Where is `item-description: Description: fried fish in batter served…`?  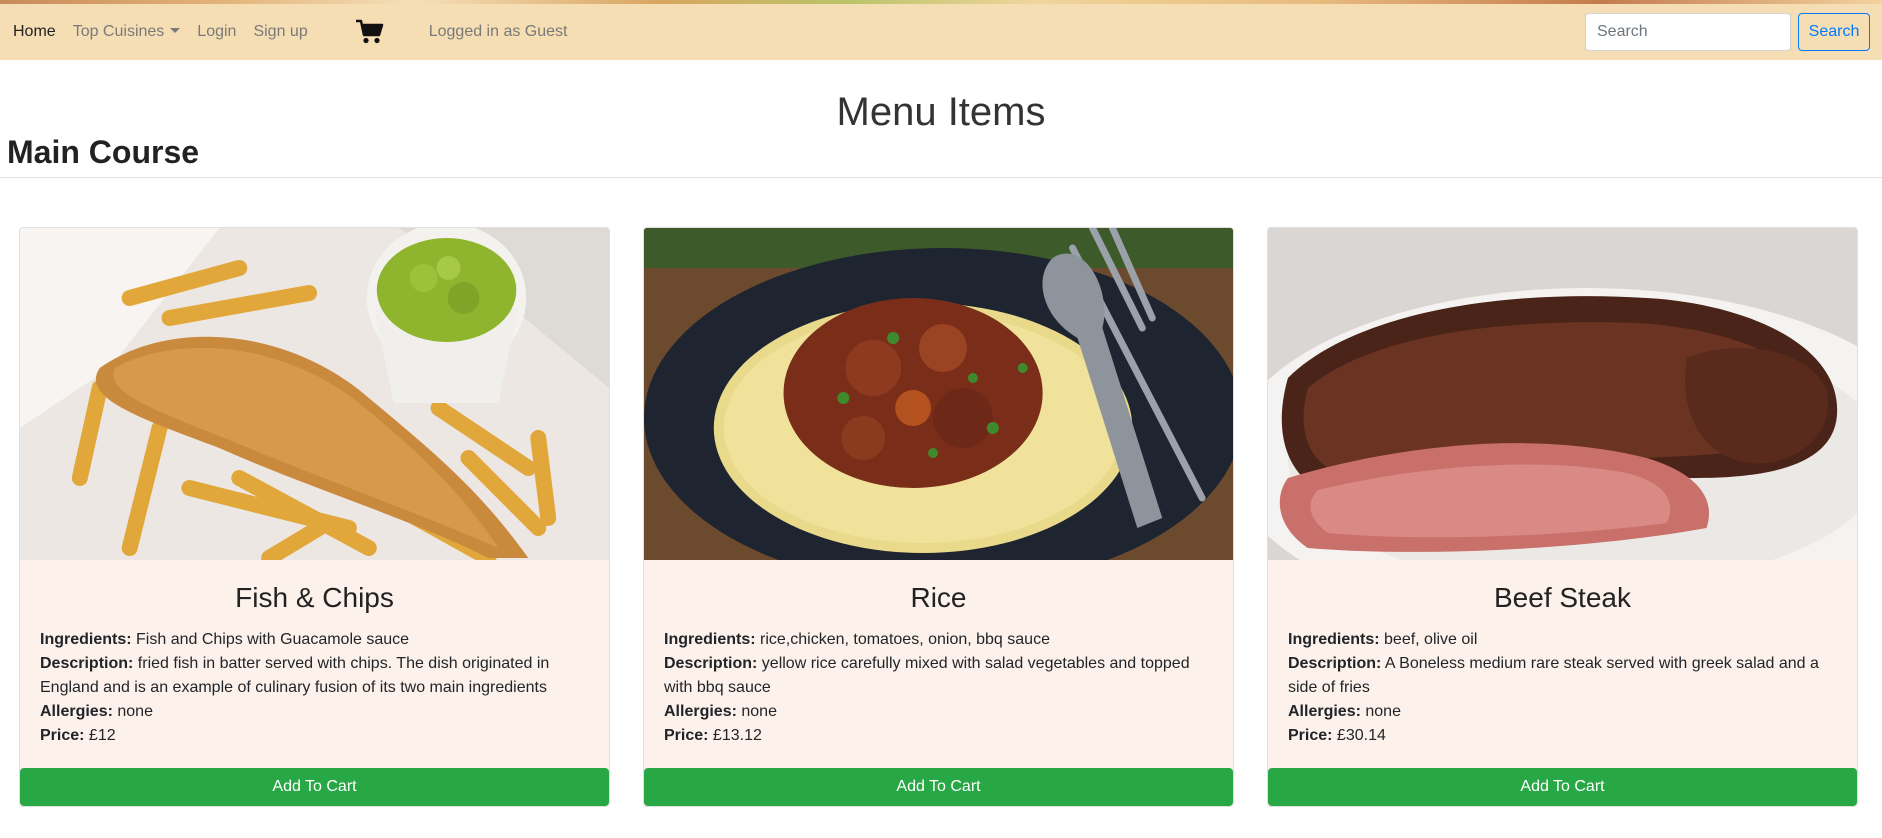 item-description: Description: fried fish in batter served… is located at coordinates (314, 676).